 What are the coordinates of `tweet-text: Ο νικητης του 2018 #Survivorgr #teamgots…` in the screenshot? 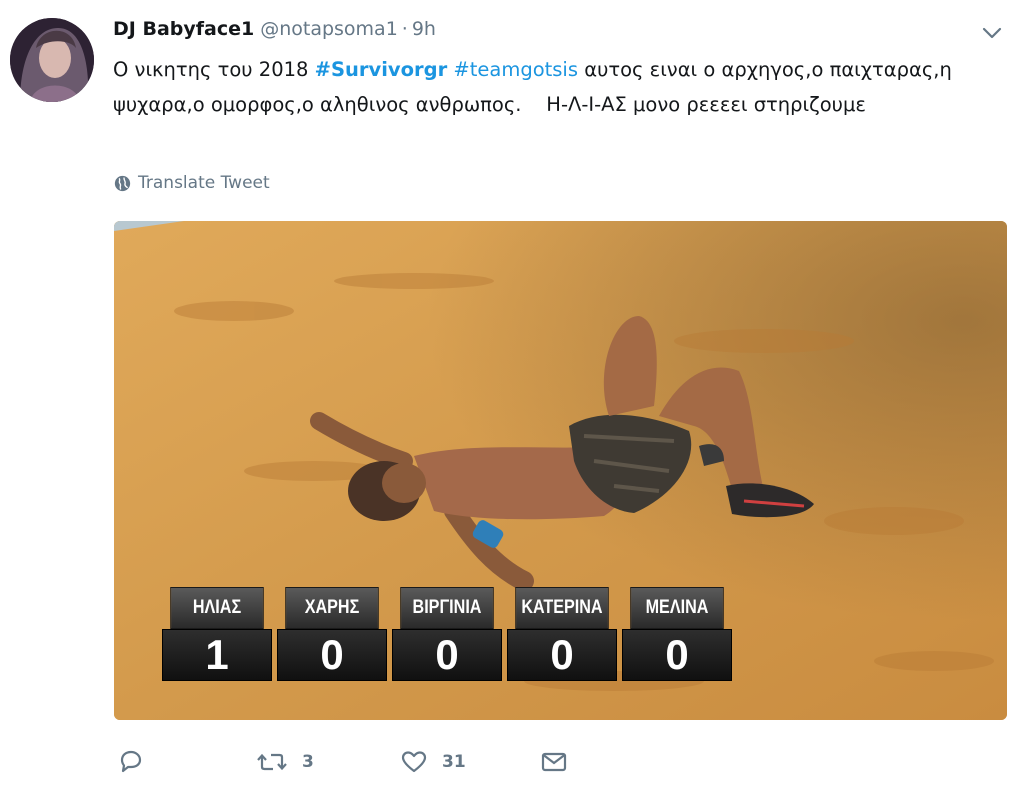 It's located at (563, 87).